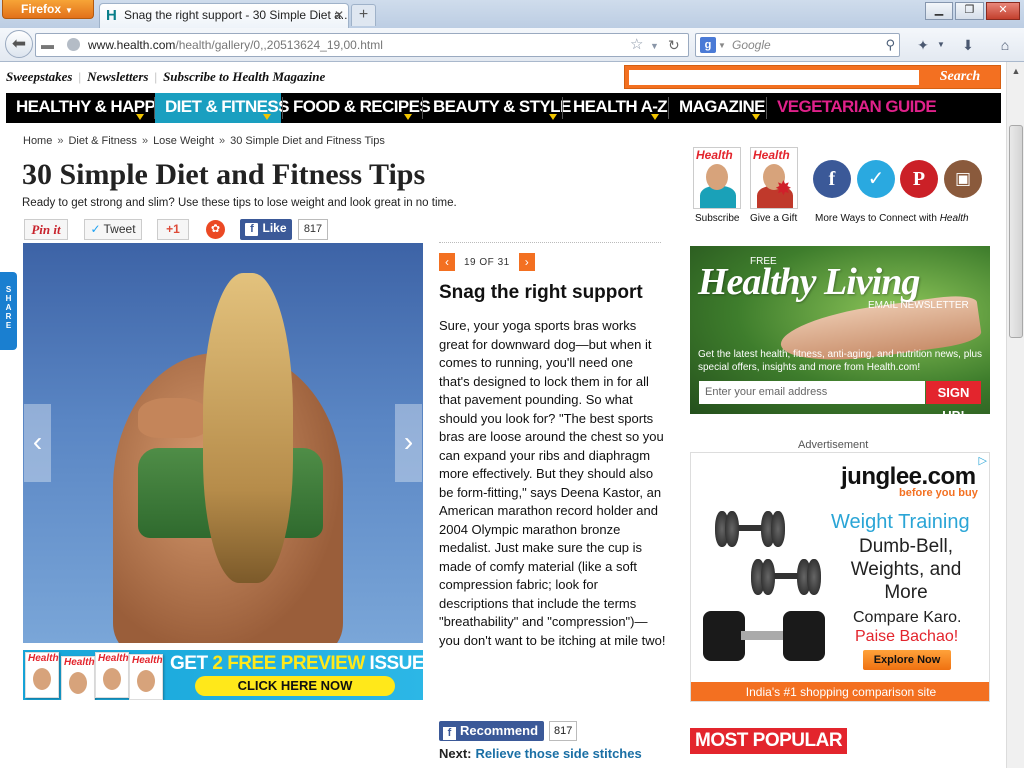 Image resolution: width=1024 pixels, height=768 pixels. What do you see at coordinates (295, 686) in the screenshot?
I see `click-here-button: CLICK HERE NOW` at bounding box center [295, 686].